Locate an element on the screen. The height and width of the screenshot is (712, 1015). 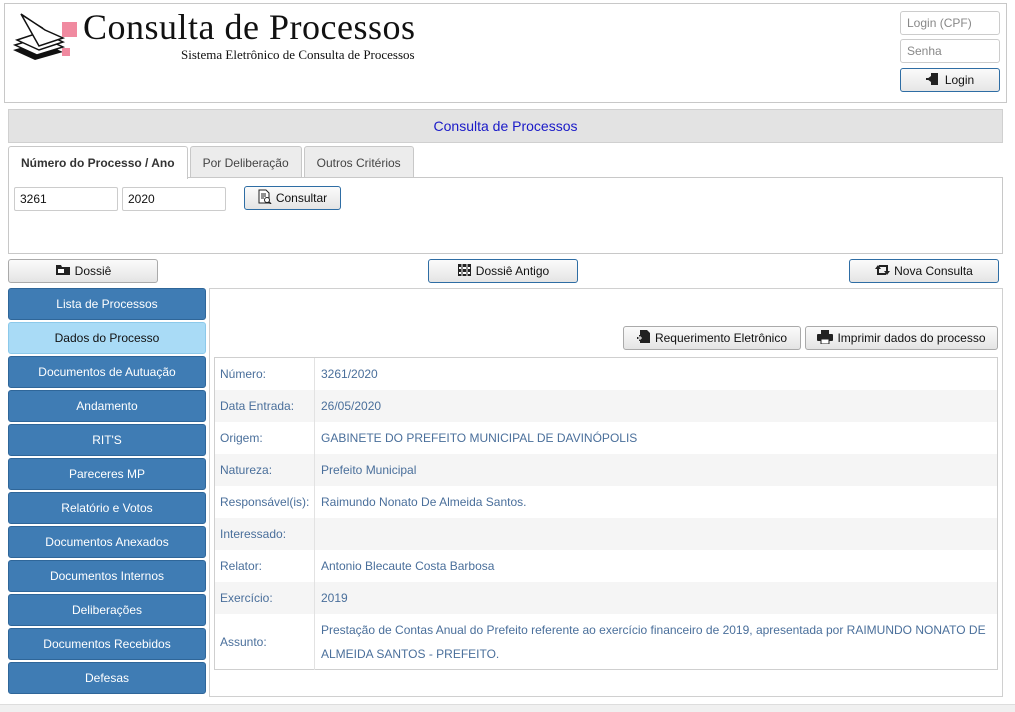
consultar-button: Consultar is located at coordinates (292, 198).